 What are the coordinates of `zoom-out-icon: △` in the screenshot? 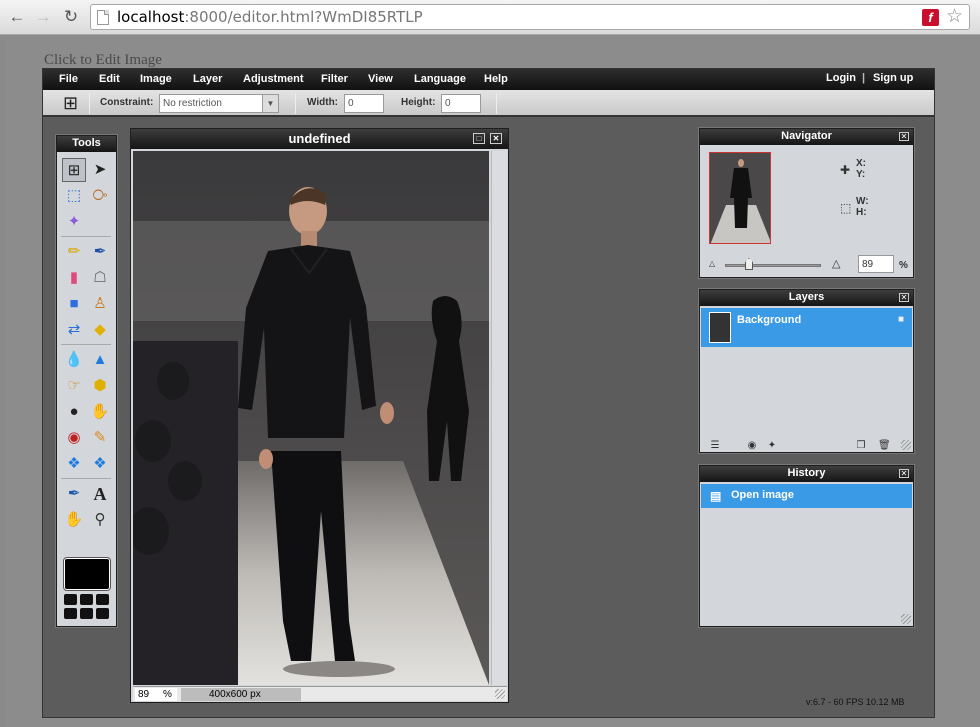 It's located at (712, 263).